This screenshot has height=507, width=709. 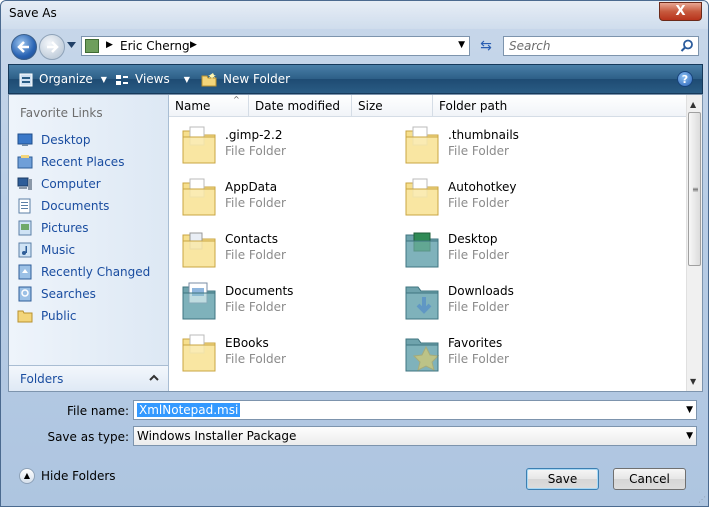 I want to click on searches-icon, so click(x=25, y=294).